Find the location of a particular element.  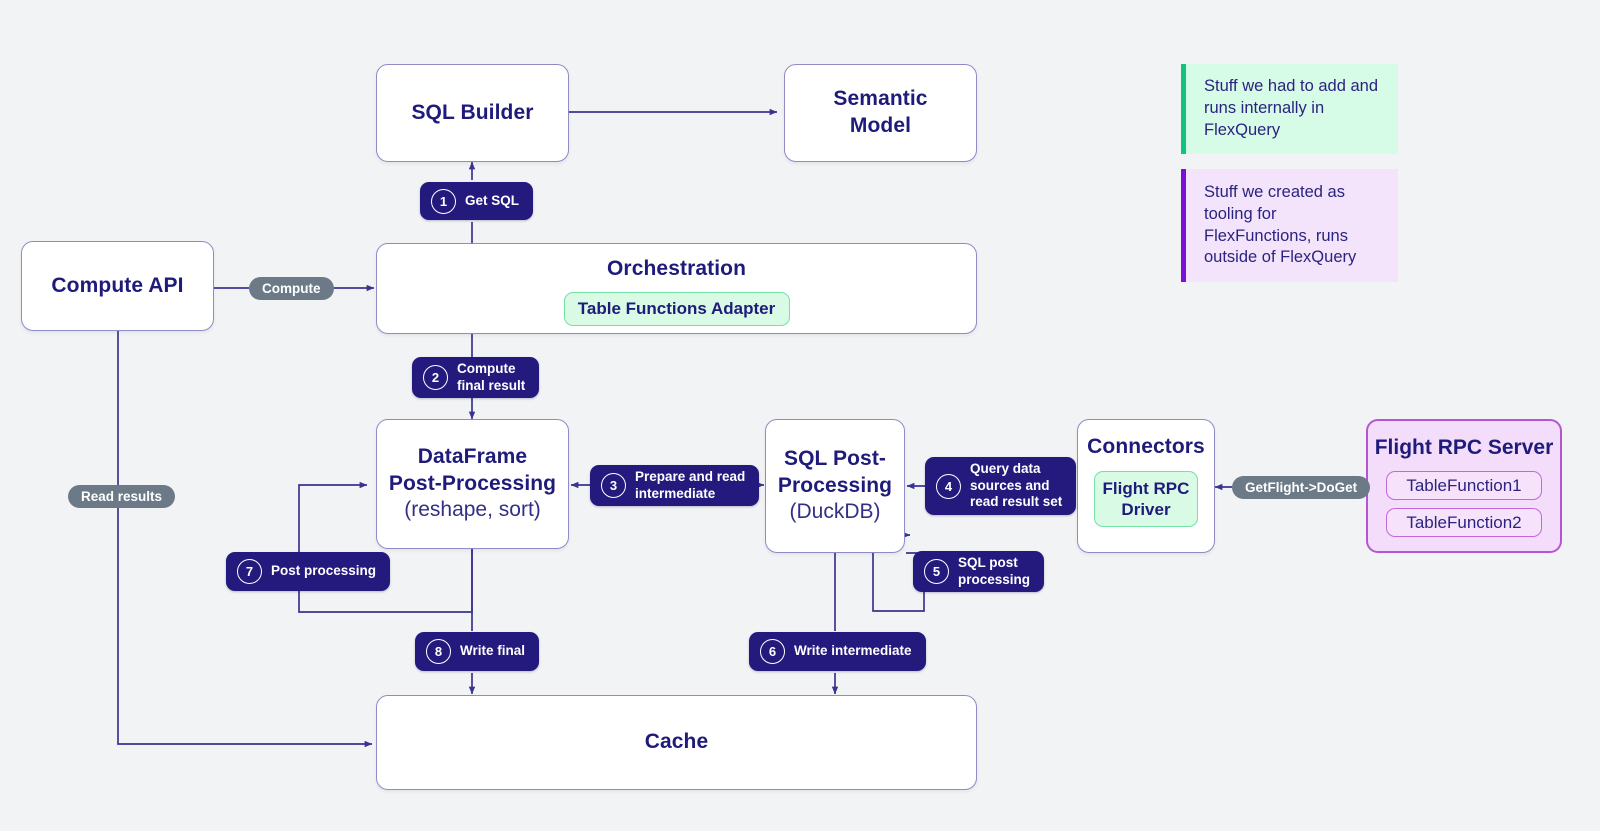

step-badge-7: 7 Post processing is located at coordinates (308, 571).